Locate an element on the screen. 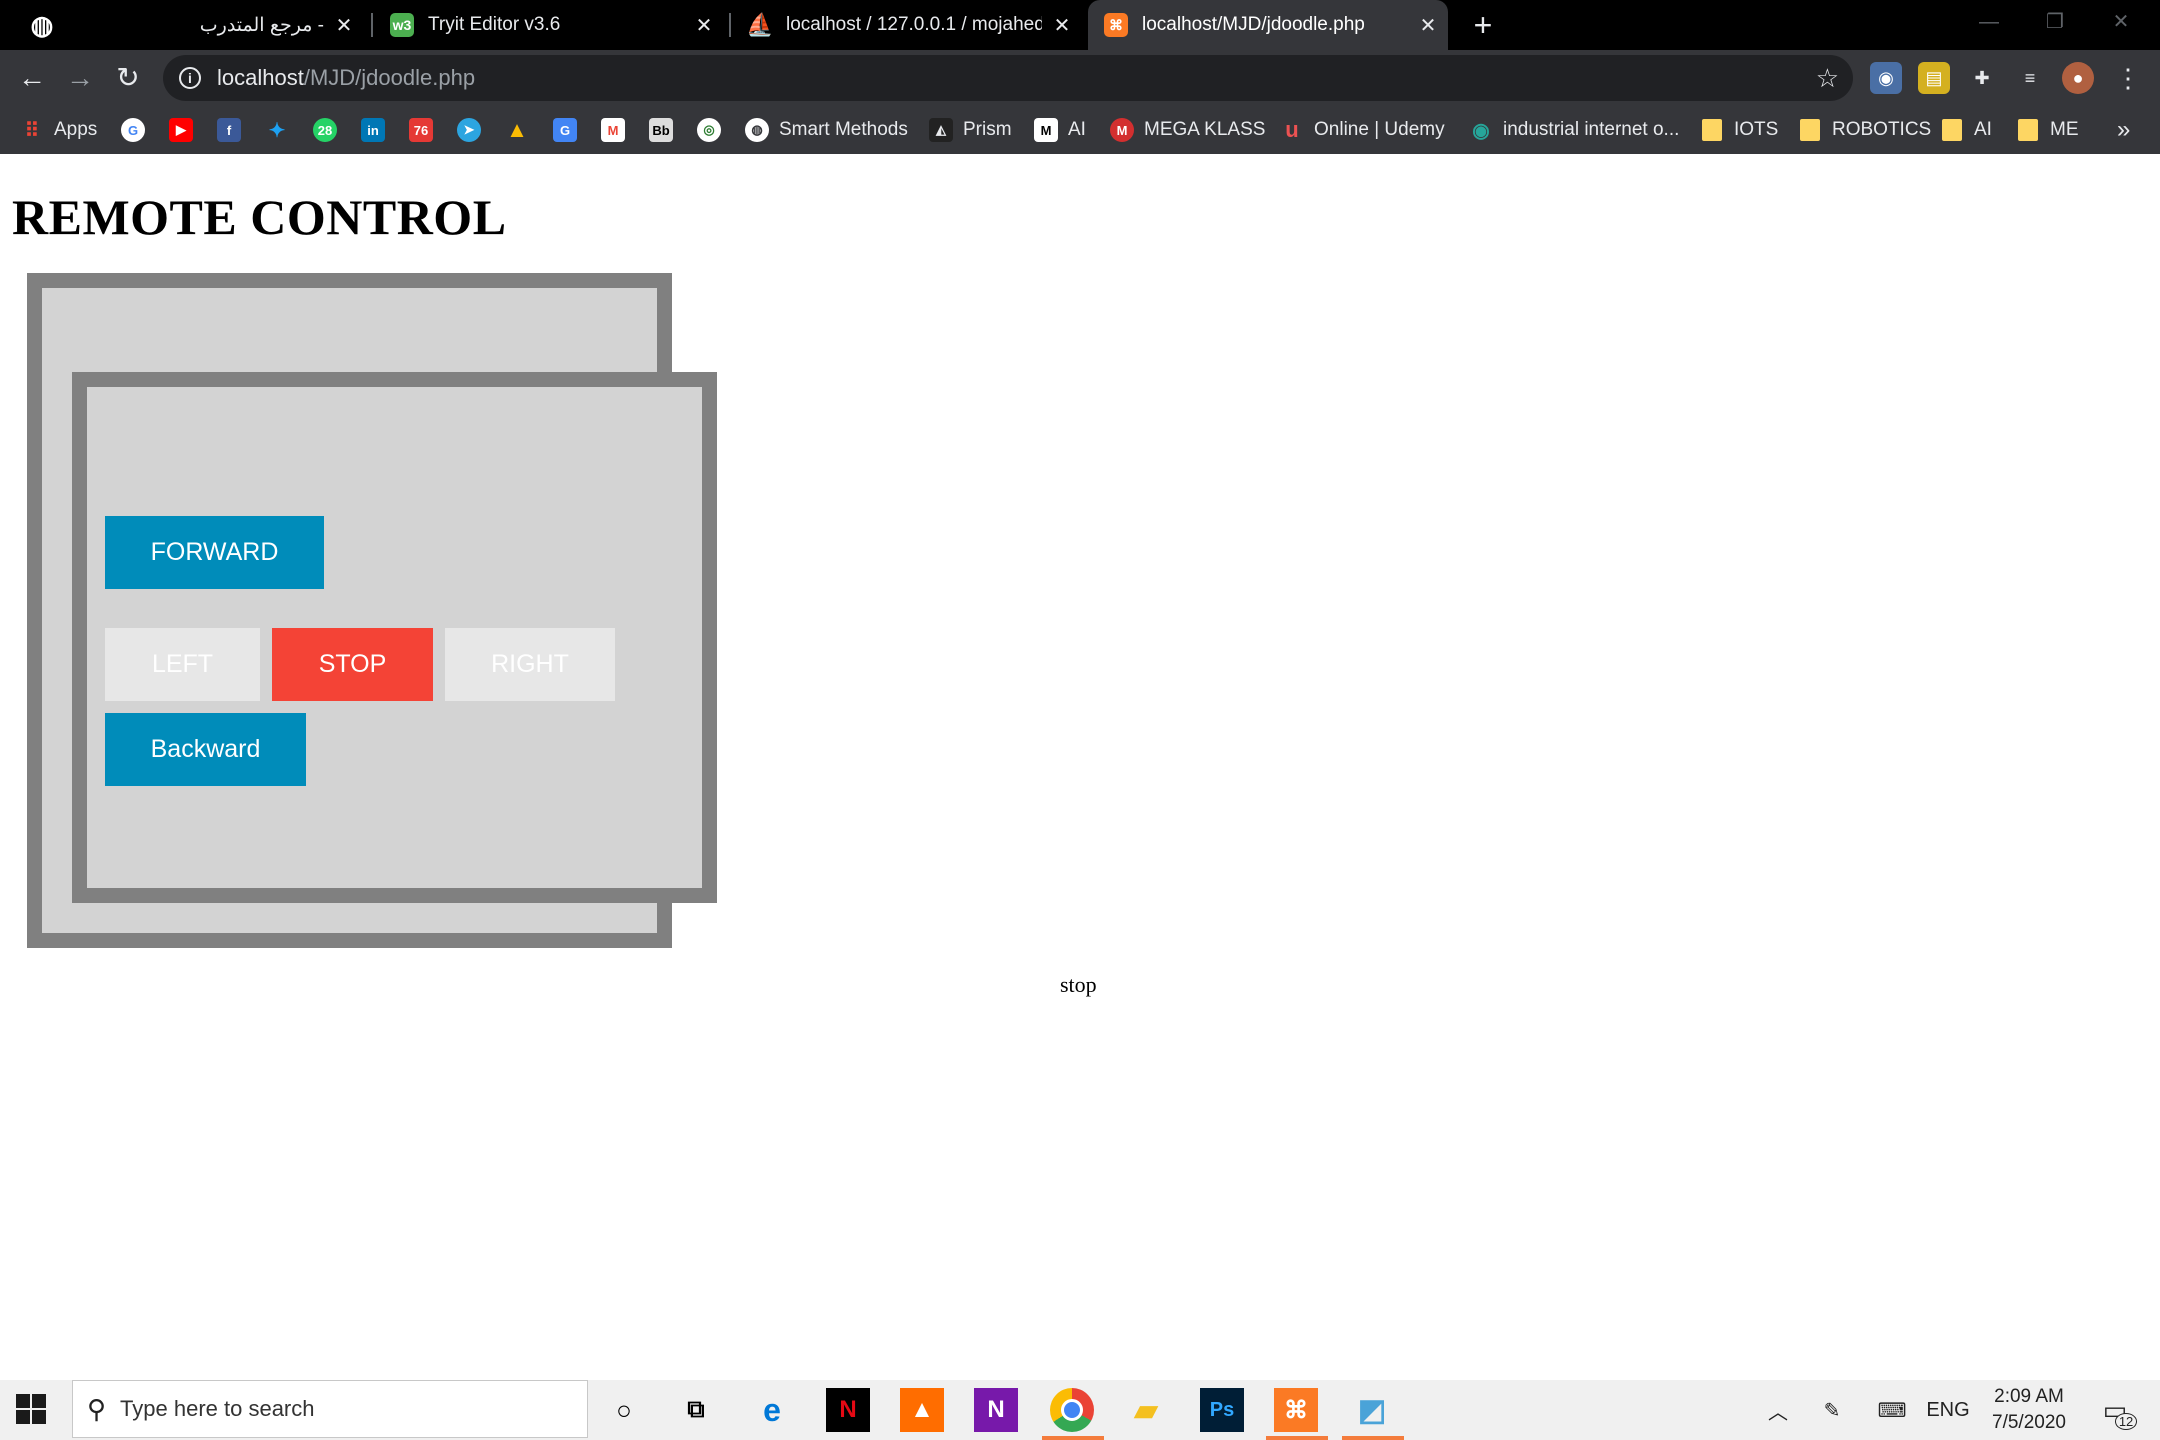  chrome-icon is located at coordinates (1072, 1410).